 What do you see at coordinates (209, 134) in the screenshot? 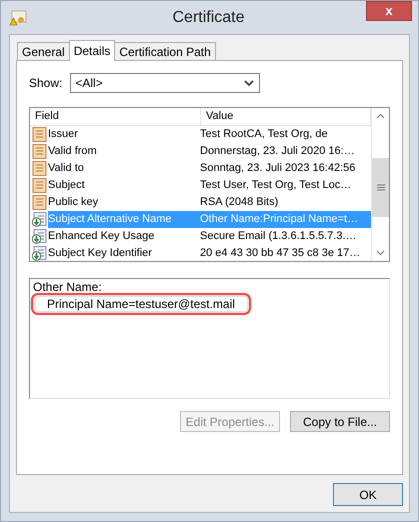
I see `list-row: Issuer Test RootCA, Test Org, de` at bounding box center [209, 134].